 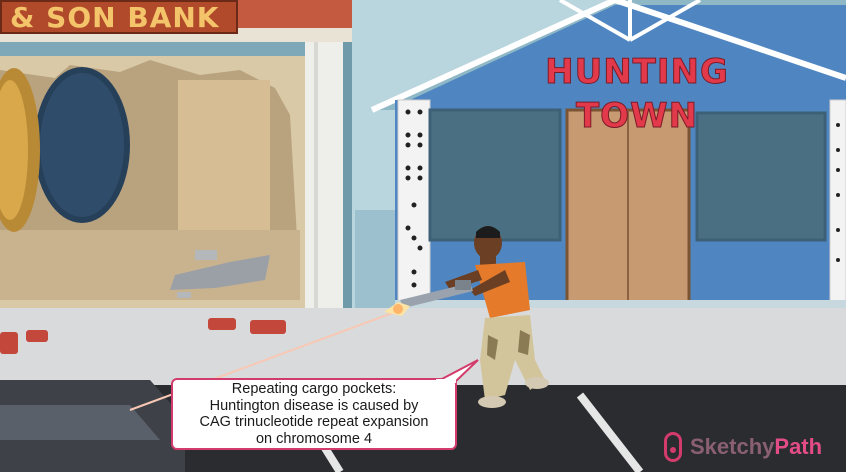 What do you see at coordinates (673, 447) in the screenshot?
I see `logo-icon` at bounding box center [673, 447].